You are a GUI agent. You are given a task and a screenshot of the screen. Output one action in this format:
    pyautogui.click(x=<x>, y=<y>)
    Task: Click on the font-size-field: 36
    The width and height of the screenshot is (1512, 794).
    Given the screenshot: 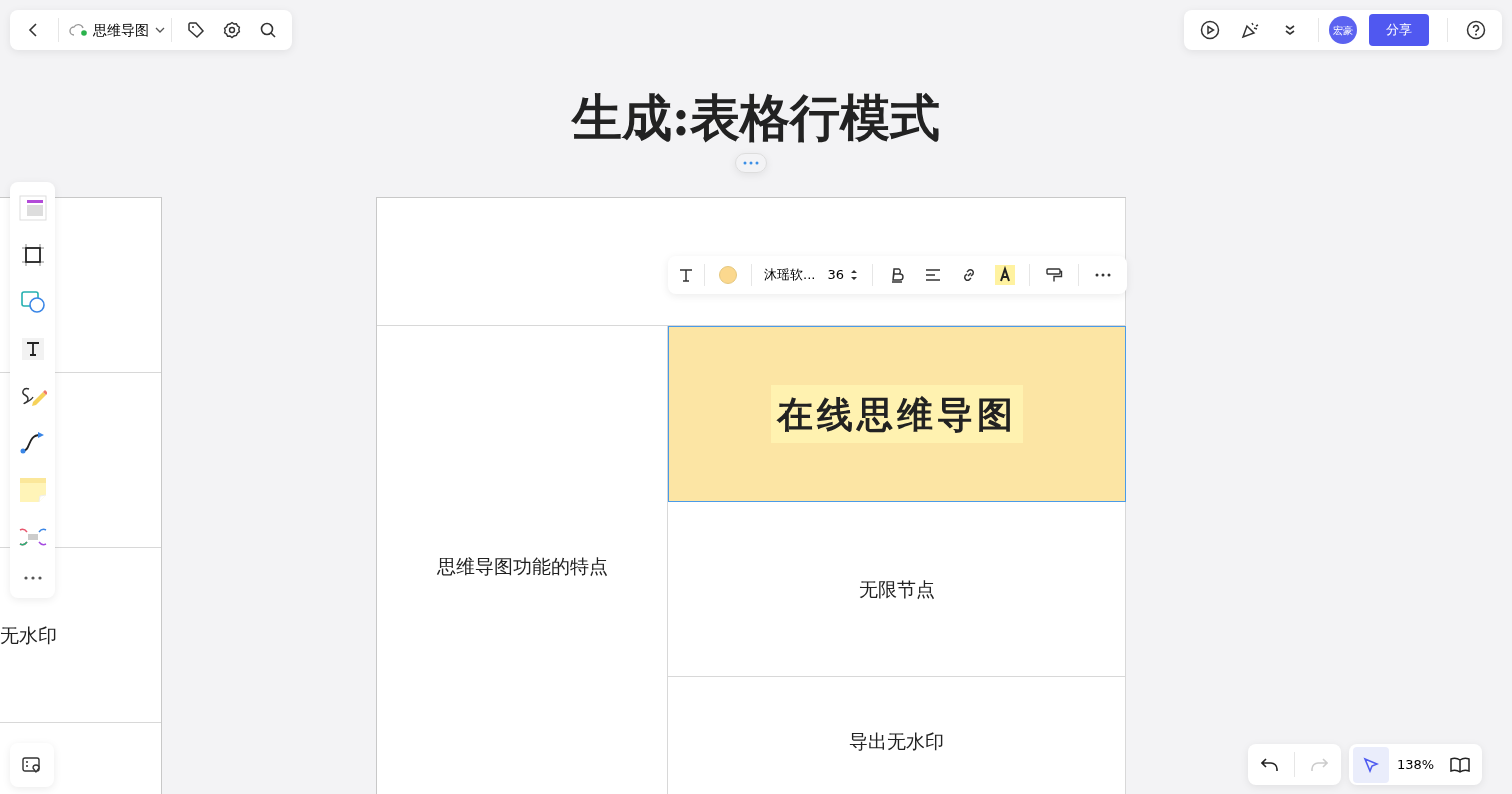 What is the action you would take?
    pyautogui.click(x=835, y=275)
    